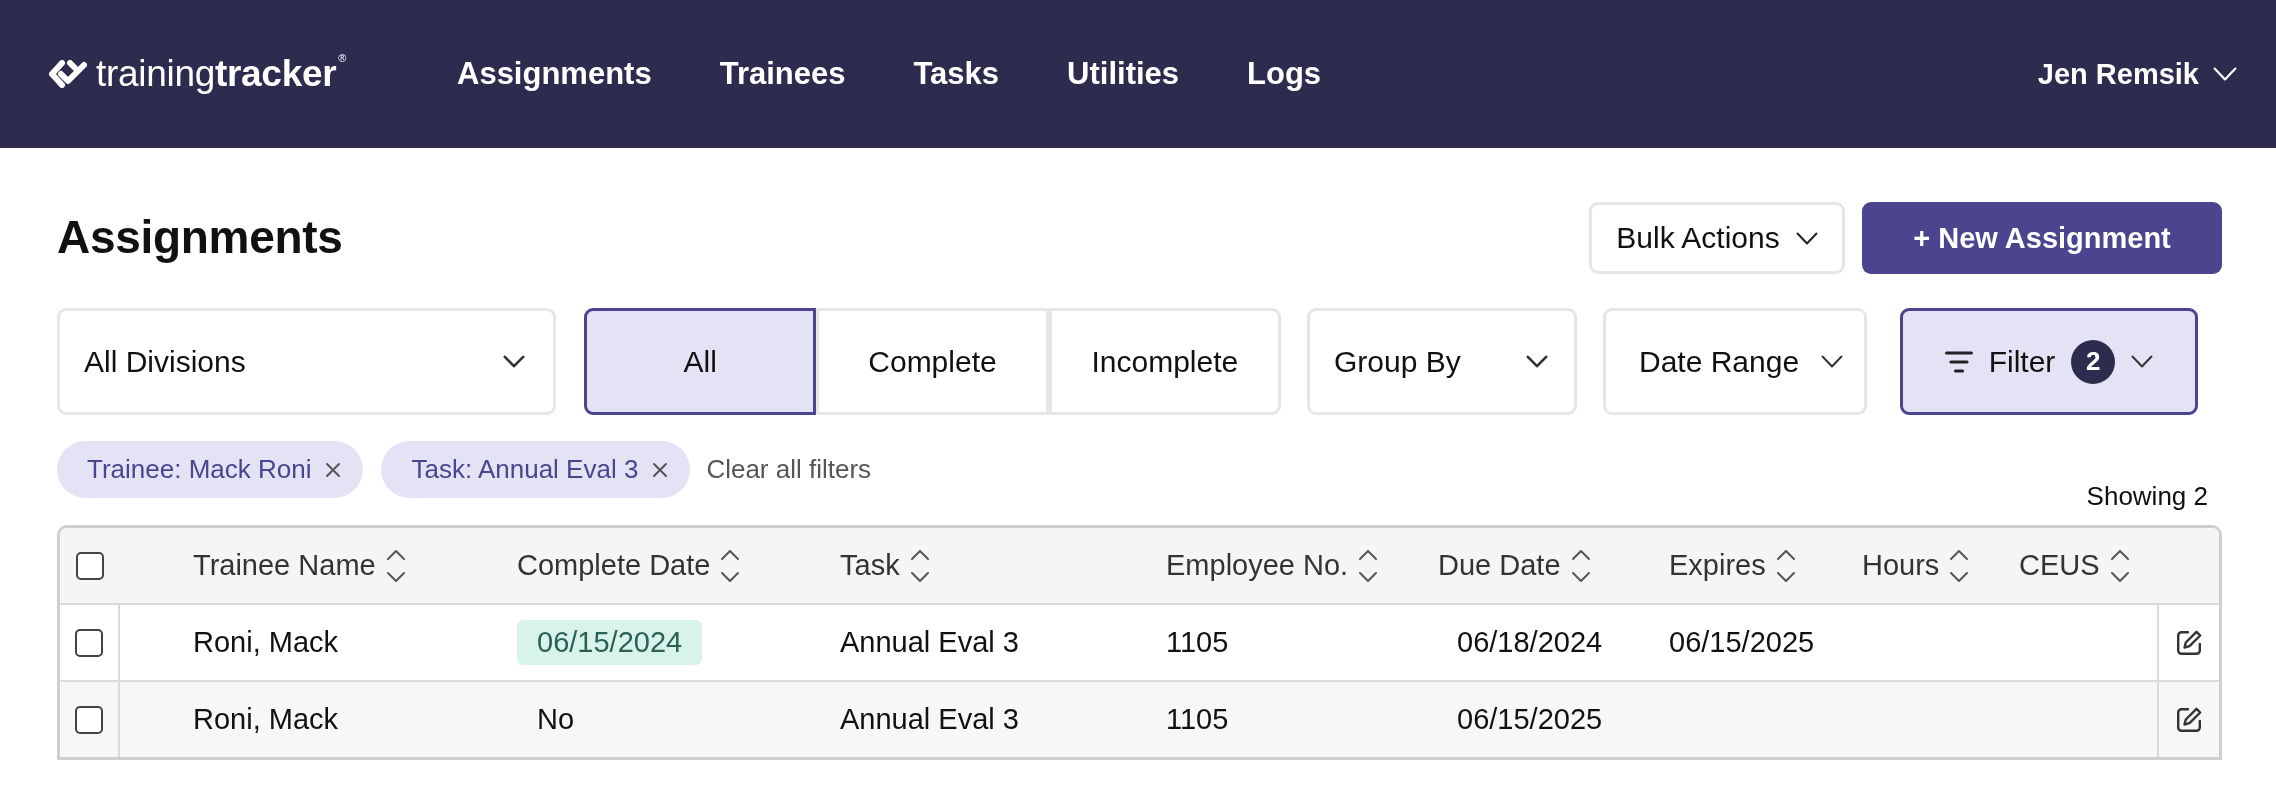 This screenshot has height=792, width=2276. I want to click on count-badge: 2, so click(2093, 361).